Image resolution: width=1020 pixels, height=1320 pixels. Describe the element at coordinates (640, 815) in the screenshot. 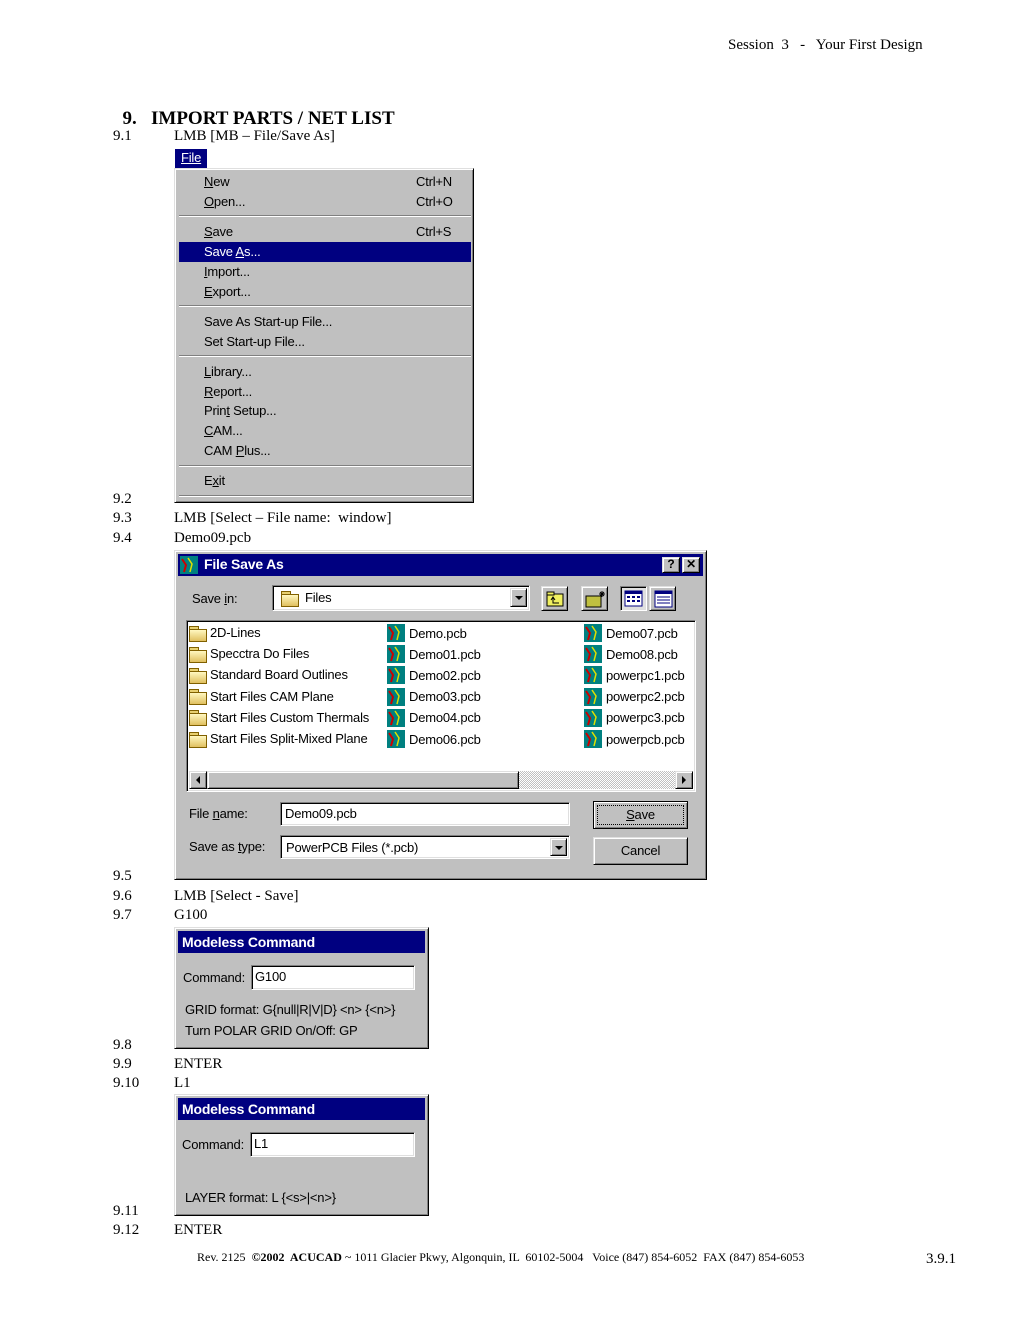

I see `save-button: Save` at that location.